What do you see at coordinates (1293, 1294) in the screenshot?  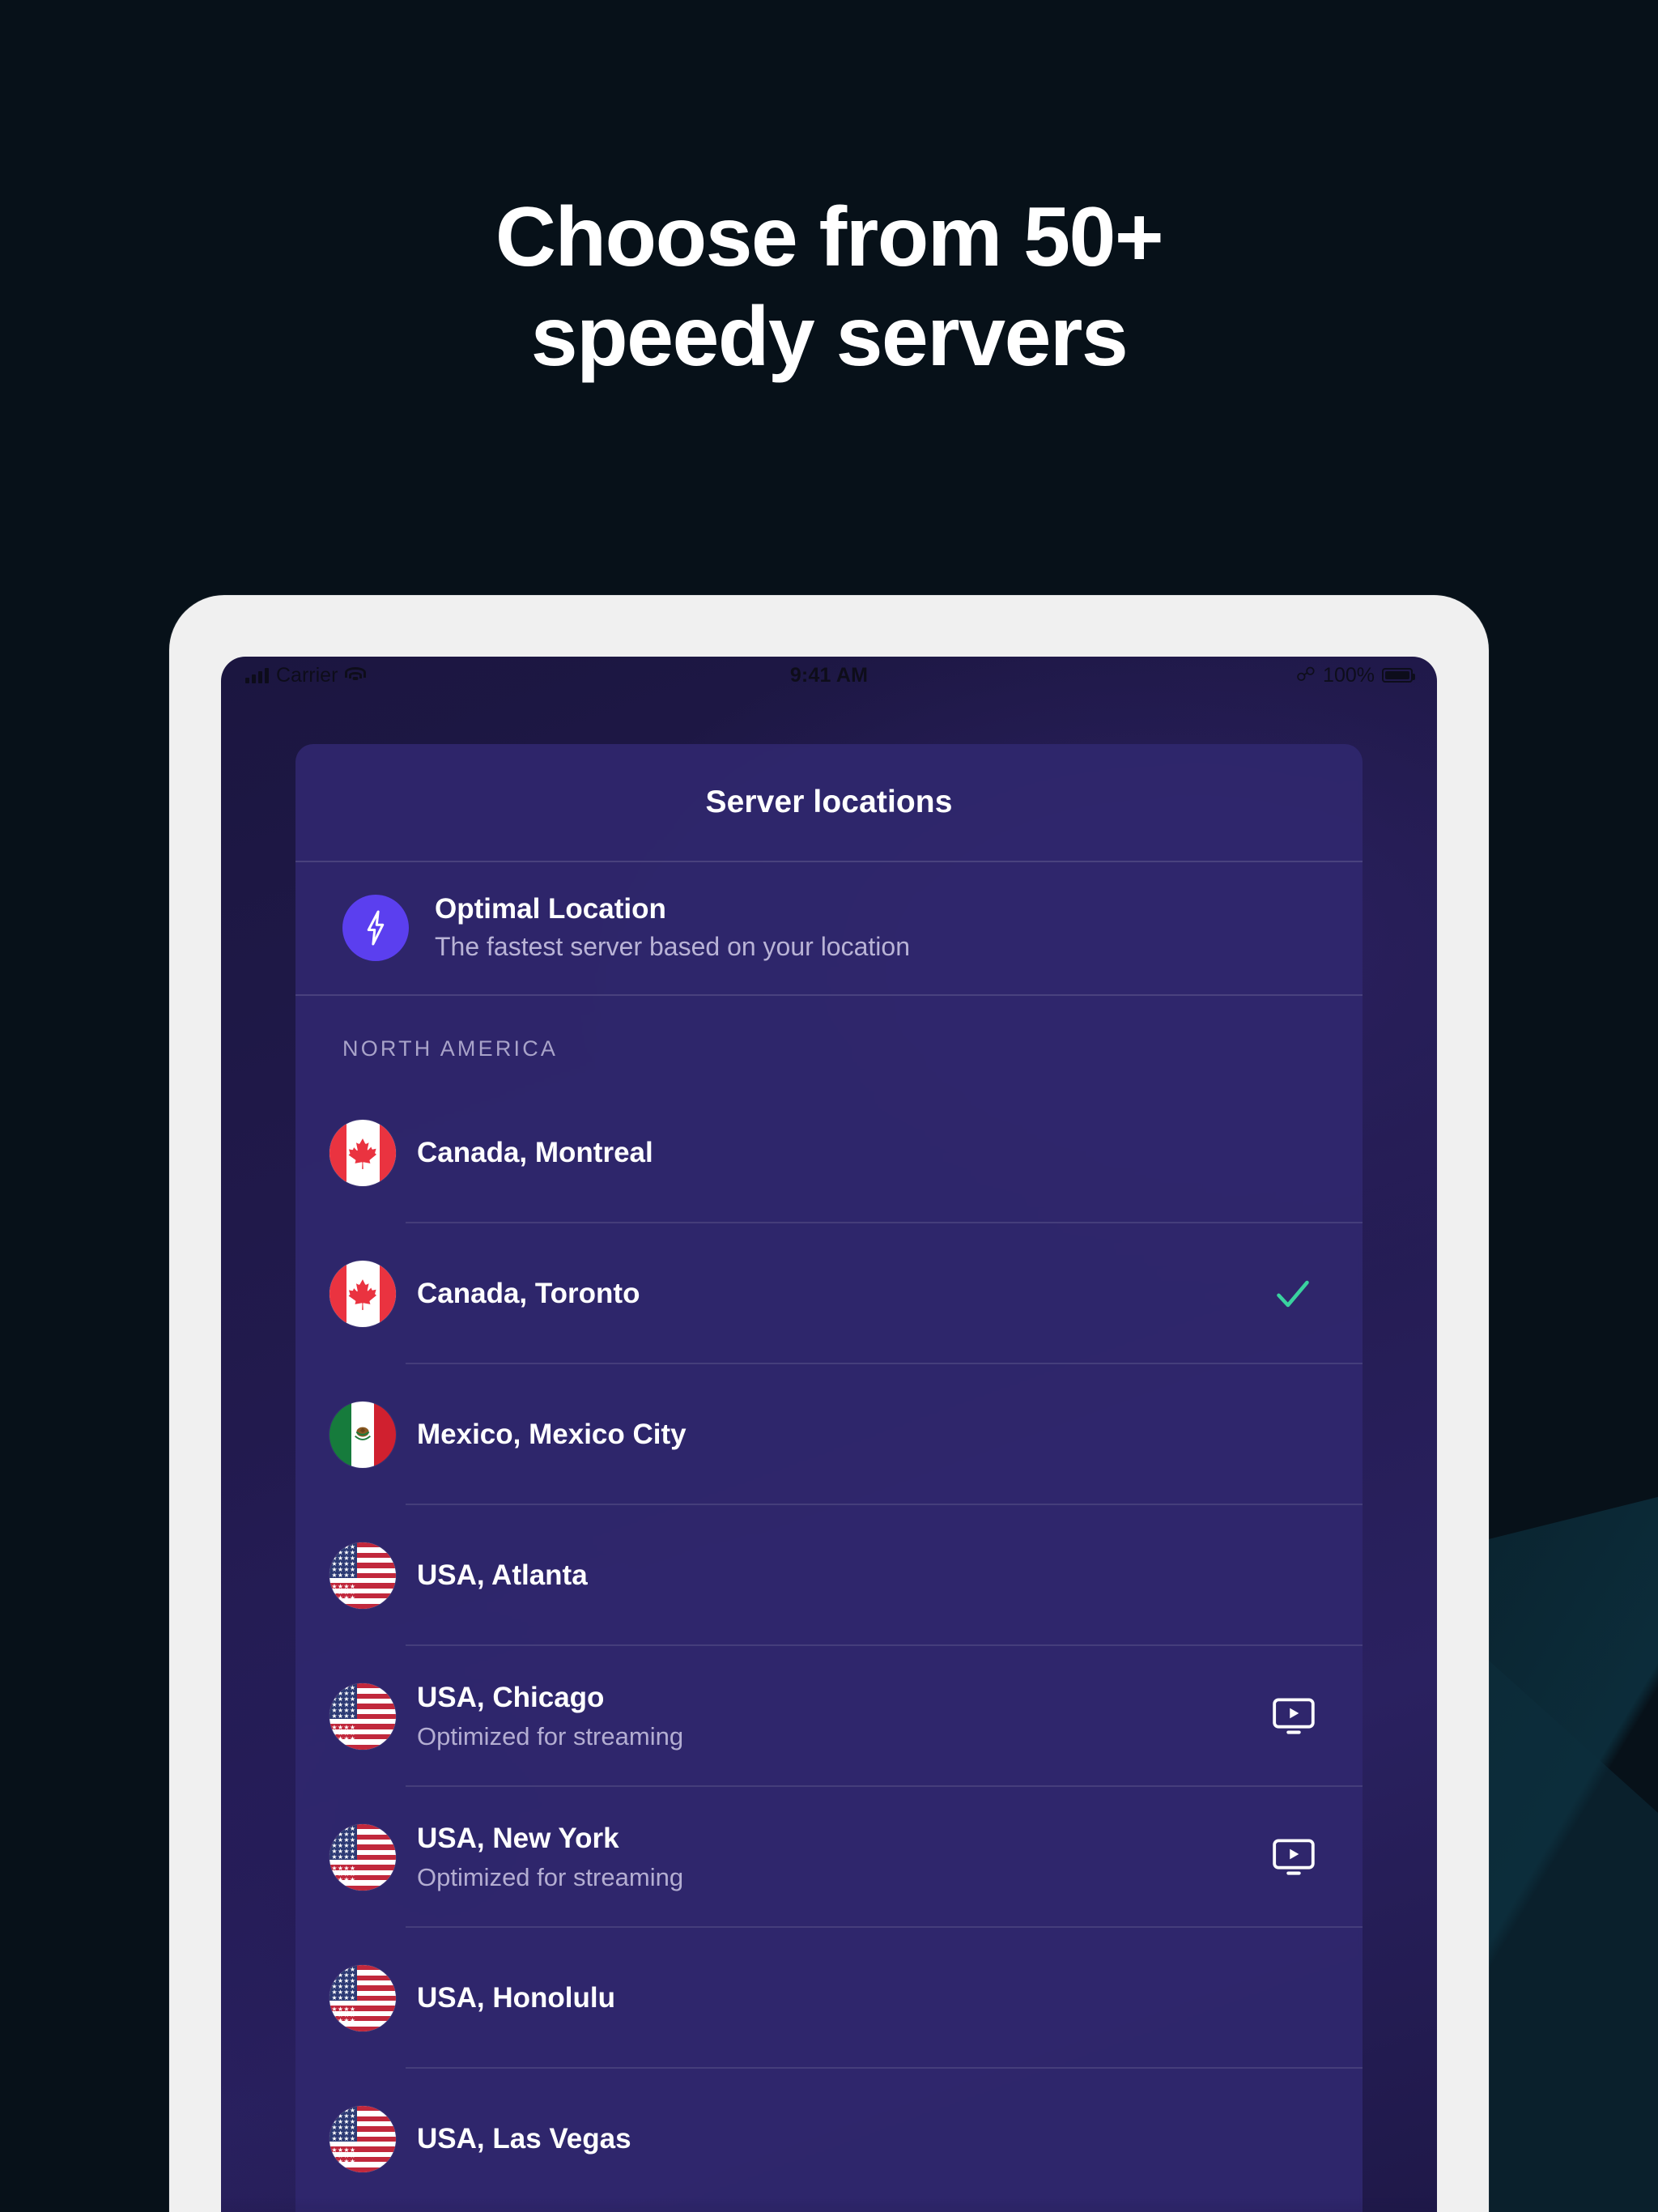 I see `selected-check-icon` at bounding box center [1293, 1294].